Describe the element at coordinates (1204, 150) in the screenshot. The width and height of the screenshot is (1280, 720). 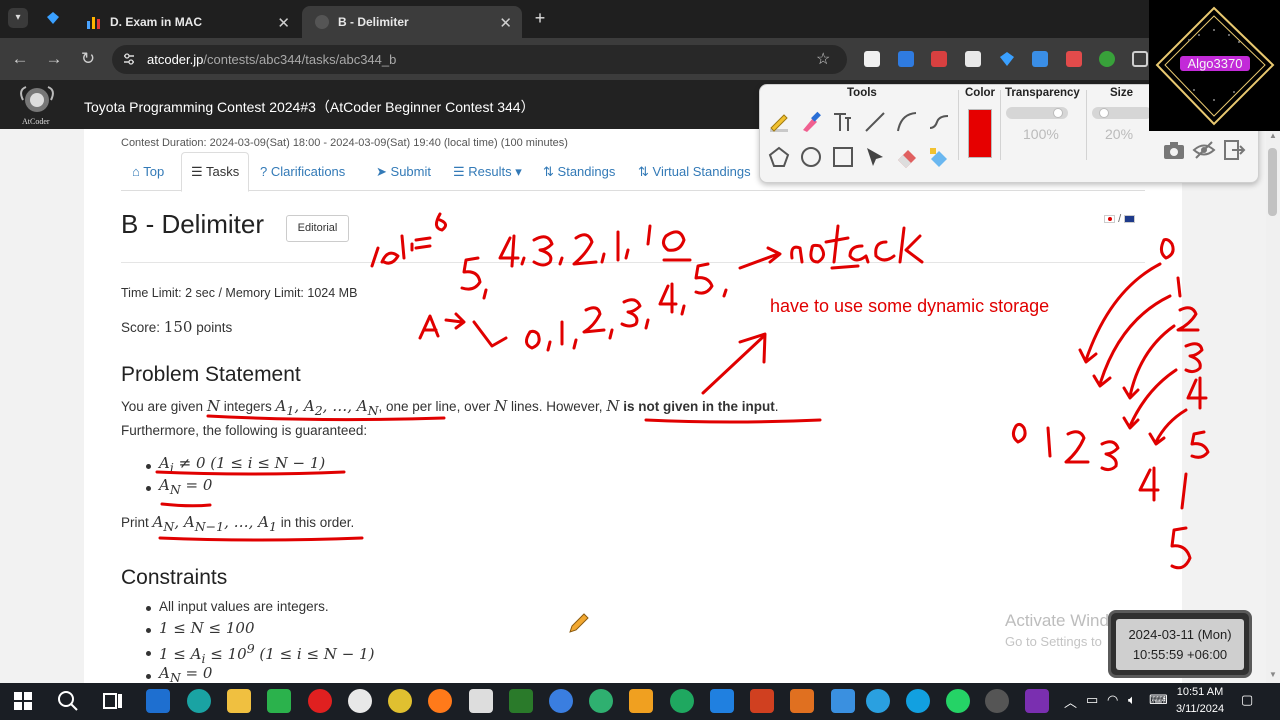
I see `hide-eye-icon` at that location.